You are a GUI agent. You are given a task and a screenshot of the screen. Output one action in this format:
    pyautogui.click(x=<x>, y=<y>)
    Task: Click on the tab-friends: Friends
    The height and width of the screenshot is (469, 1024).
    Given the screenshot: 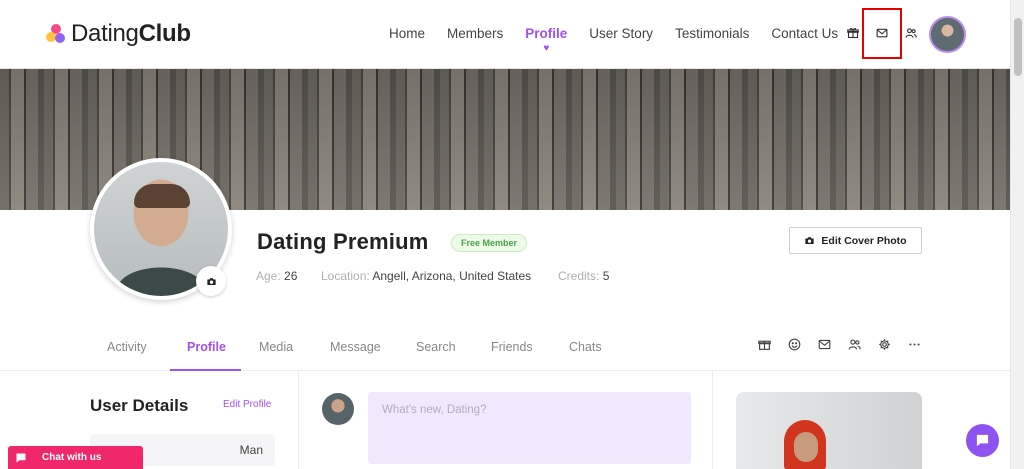 What is the action you would take?
    pyautogui.click(x=512, y=347)
    